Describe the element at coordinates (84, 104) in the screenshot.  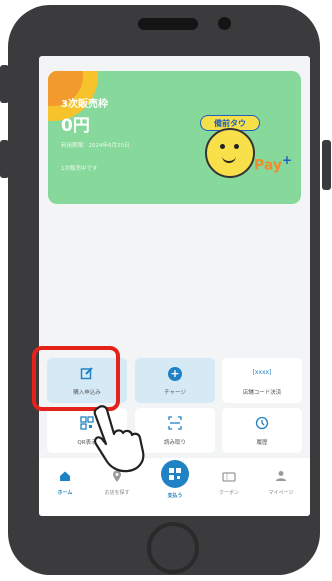
I see `card-title: 3次販売枠` at that location.